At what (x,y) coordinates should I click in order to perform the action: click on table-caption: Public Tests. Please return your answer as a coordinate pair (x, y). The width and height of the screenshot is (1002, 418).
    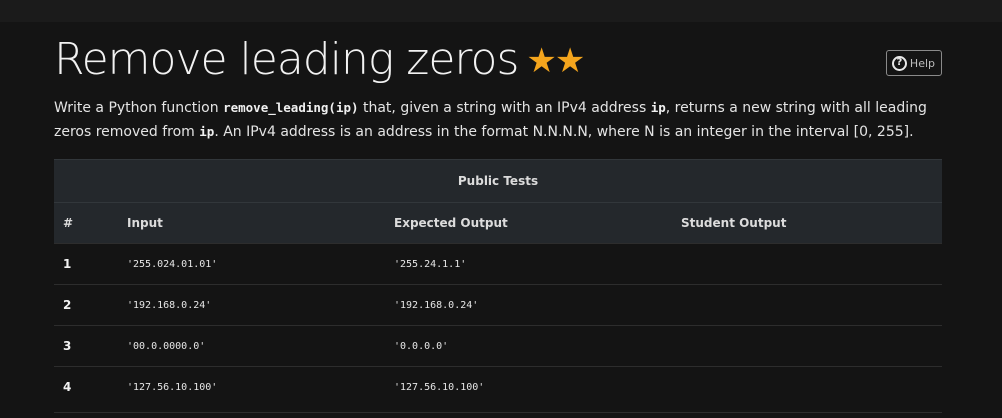
    Looking at the image, I should click on (498, 181).